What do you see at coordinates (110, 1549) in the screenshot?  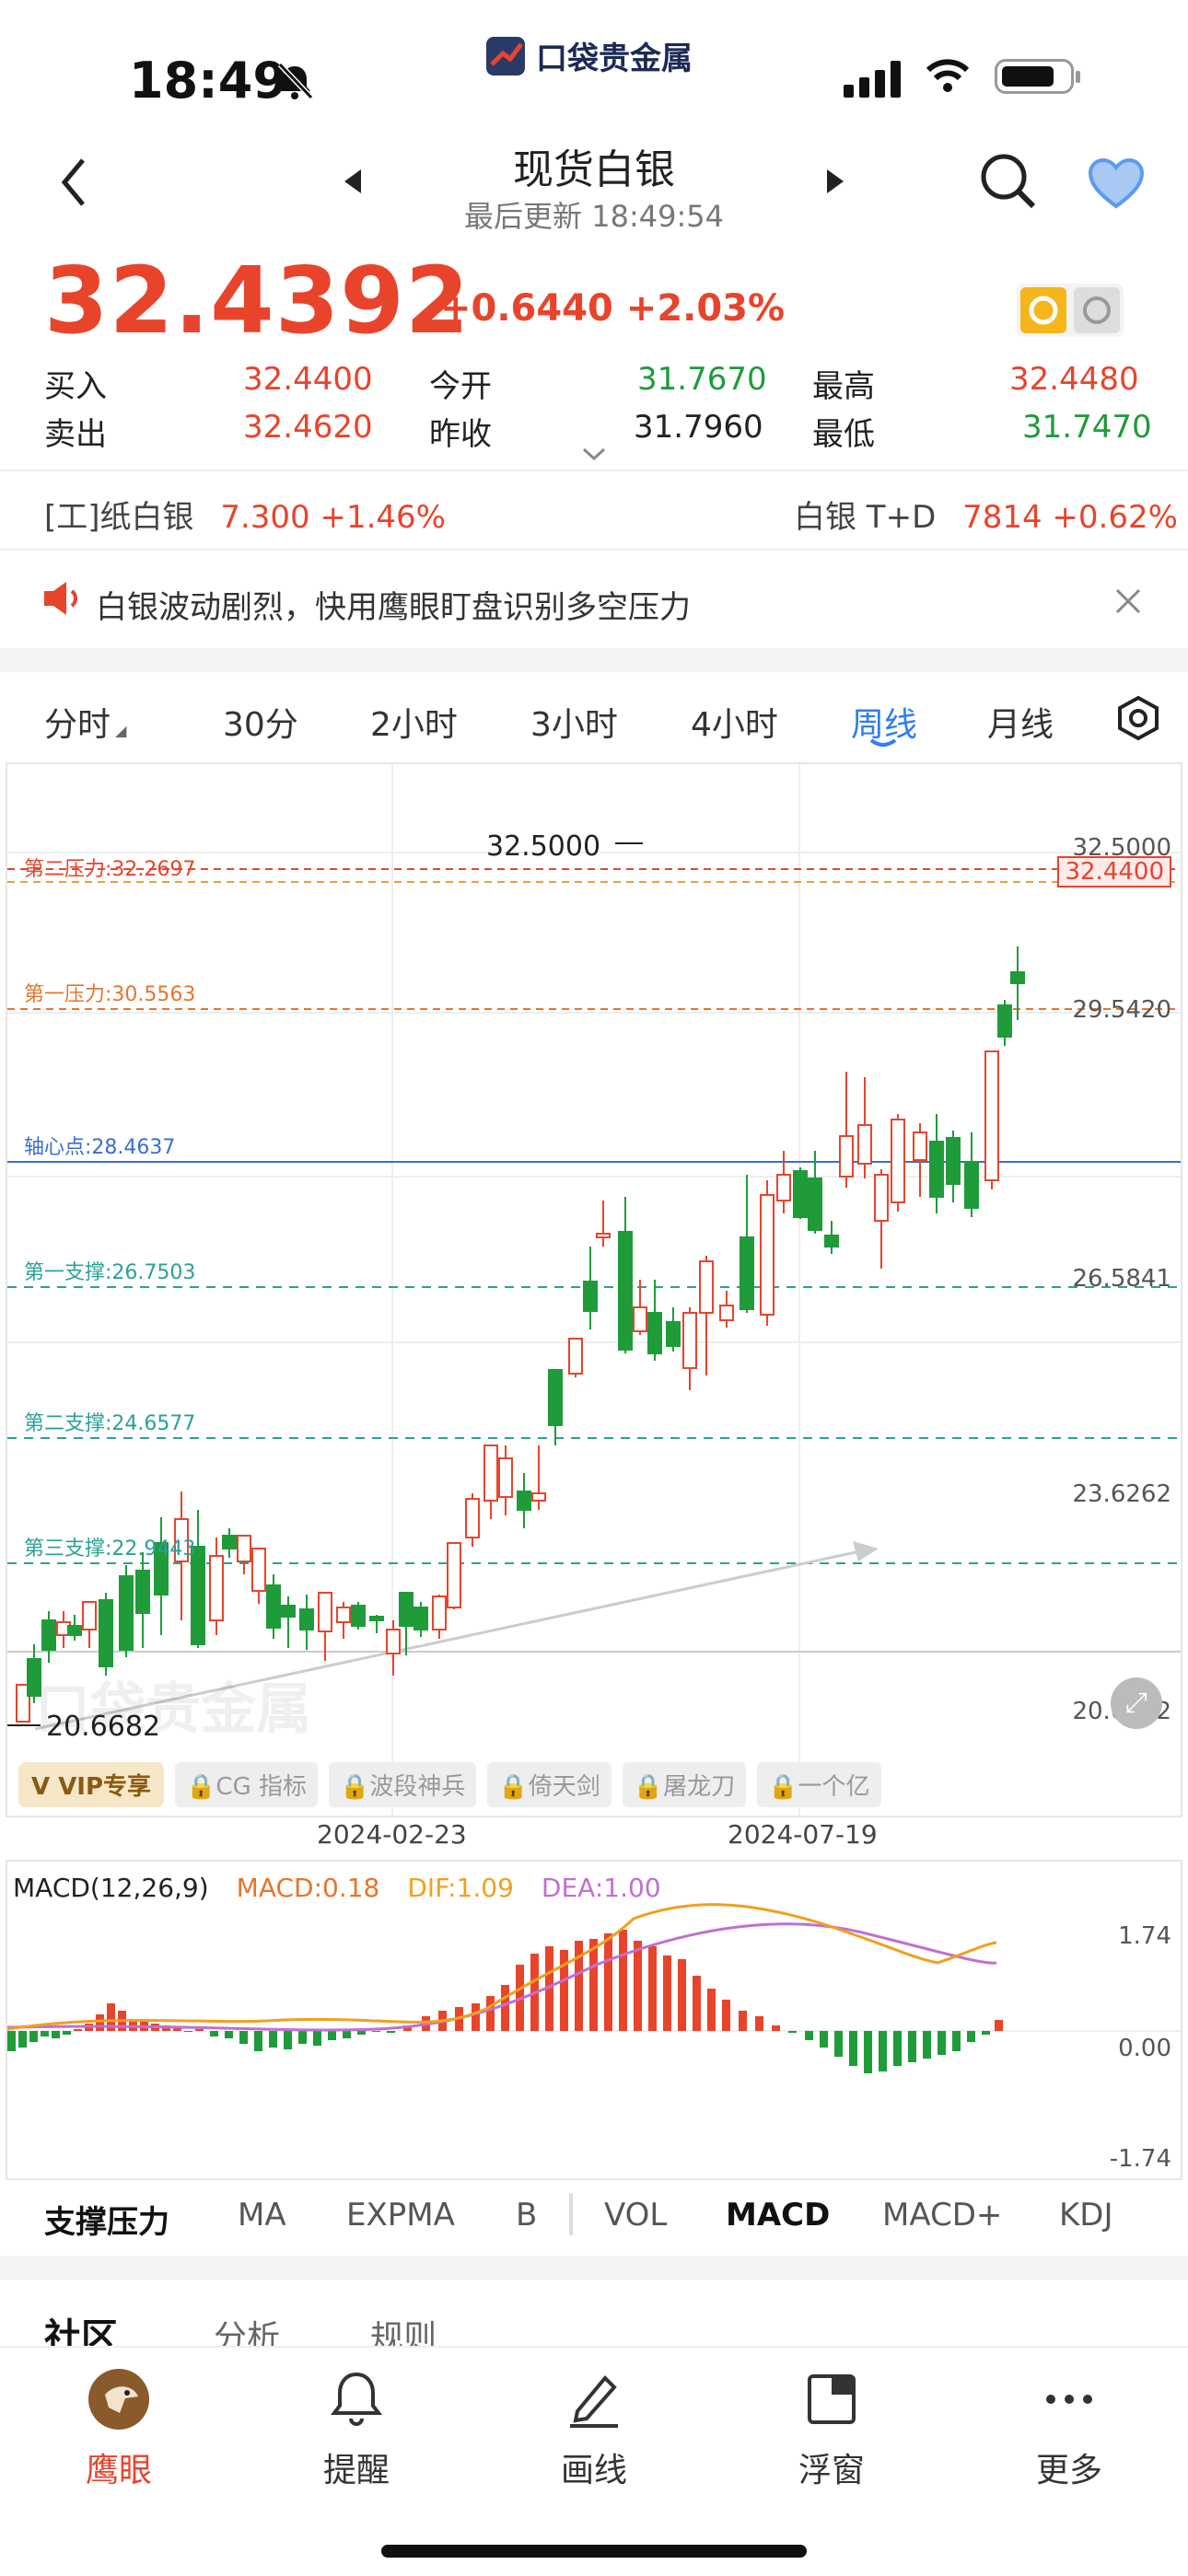 I see `level-support-3: 第三支撑:22.9443` at bounding box center [110, 1549].